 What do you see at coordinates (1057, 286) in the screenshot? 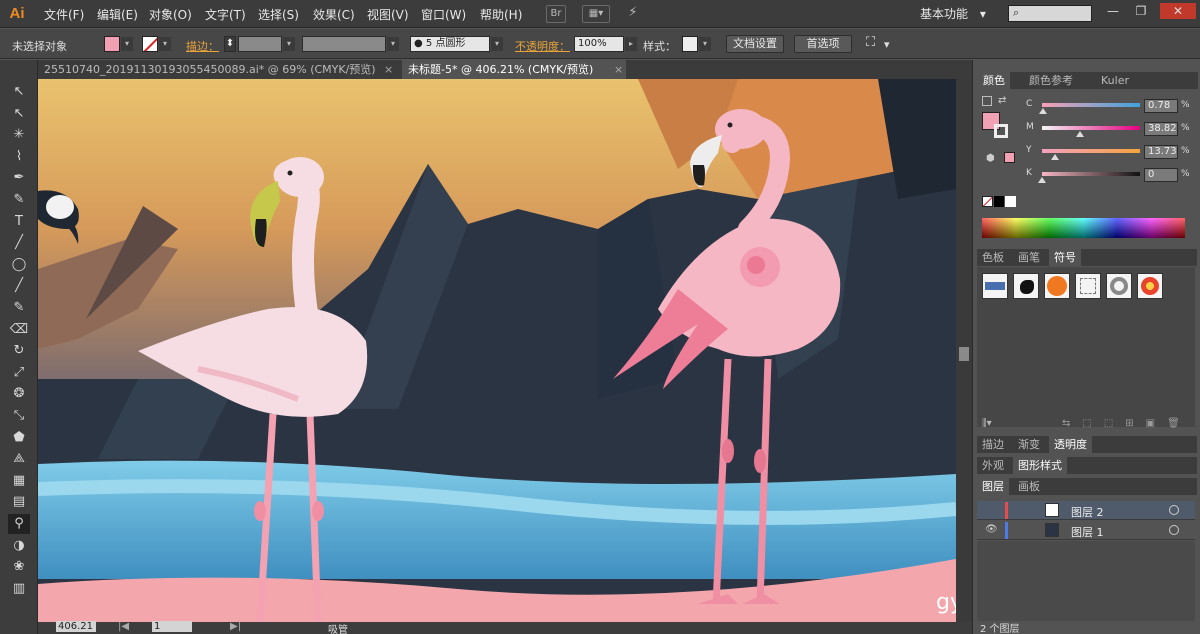
I see `orange-button-symbol` at bounding box center [1057, 286].